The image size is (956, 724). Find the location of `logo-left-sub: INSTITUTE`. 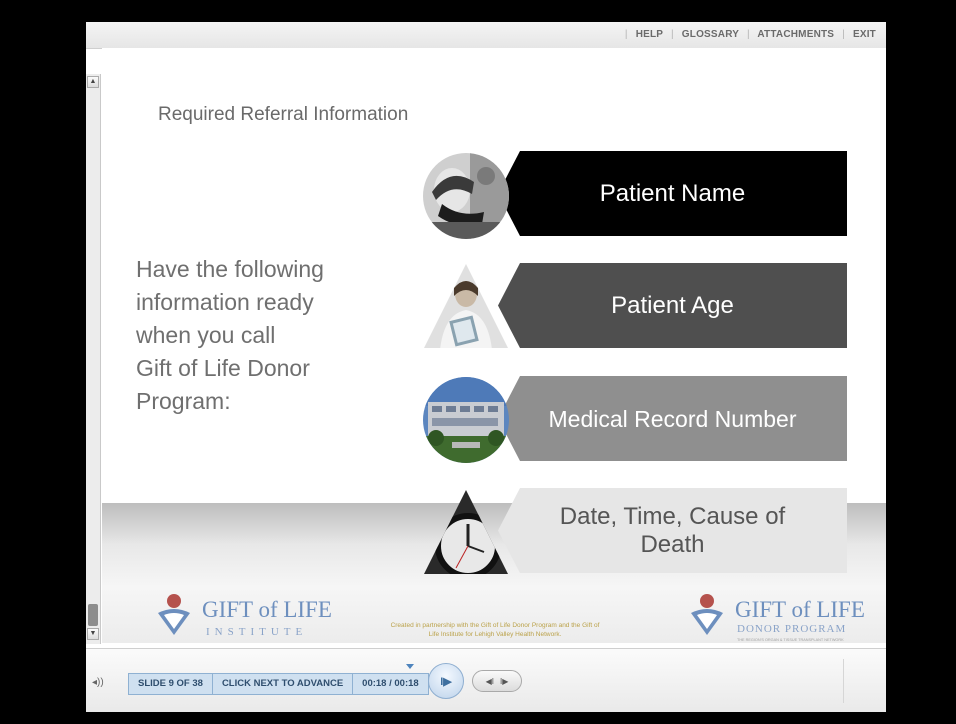

logo-left-sub: INSTITUTE is located at coordinates (256, 632).